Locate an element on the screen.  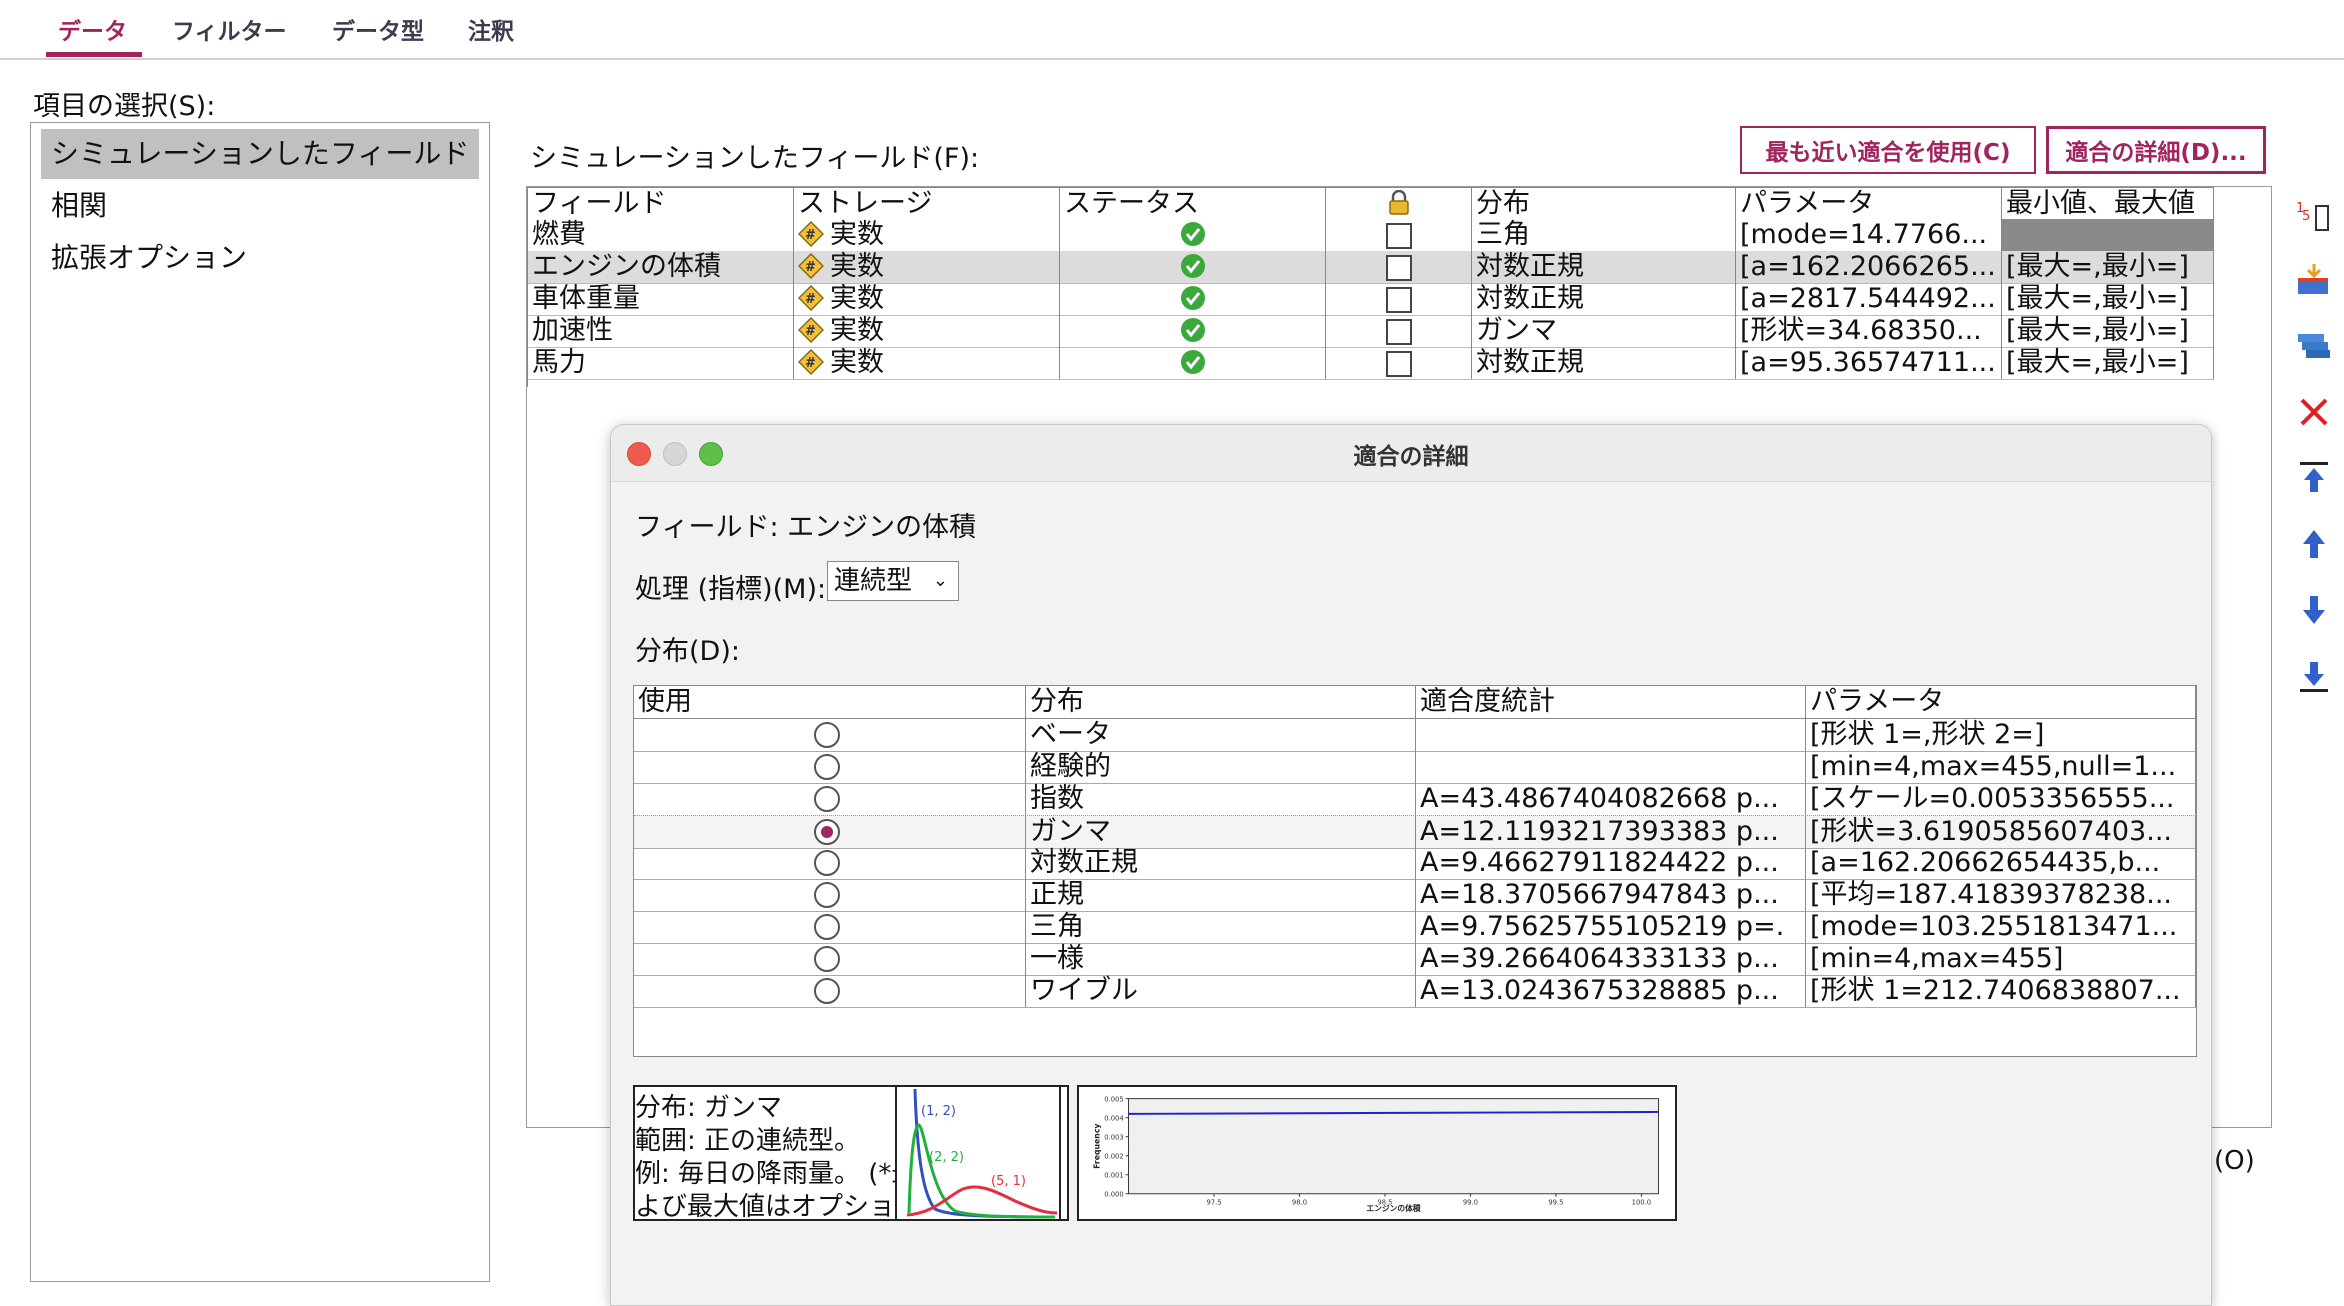
tab-annotation: 注釈 is located at coordinates (491, 29).